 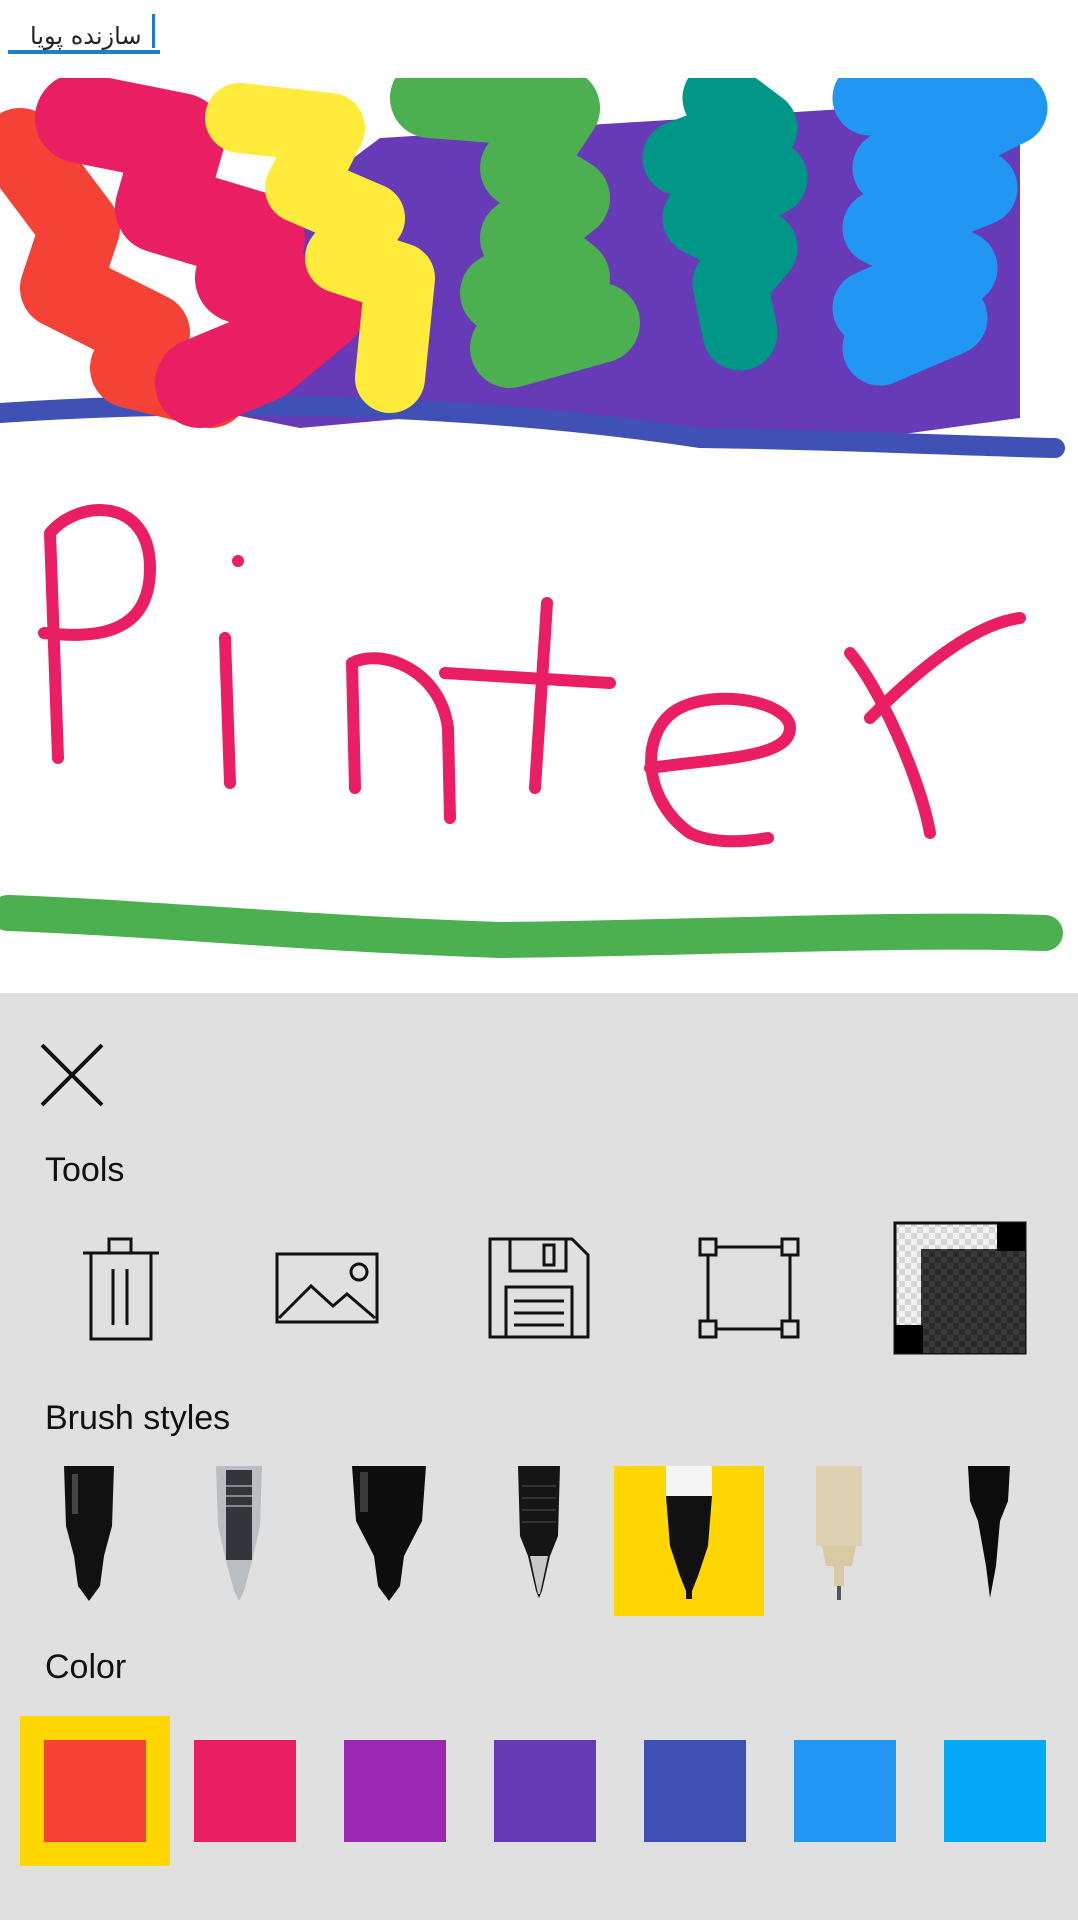 I want to click on image-tool-button, so click(x=328, y=1288).